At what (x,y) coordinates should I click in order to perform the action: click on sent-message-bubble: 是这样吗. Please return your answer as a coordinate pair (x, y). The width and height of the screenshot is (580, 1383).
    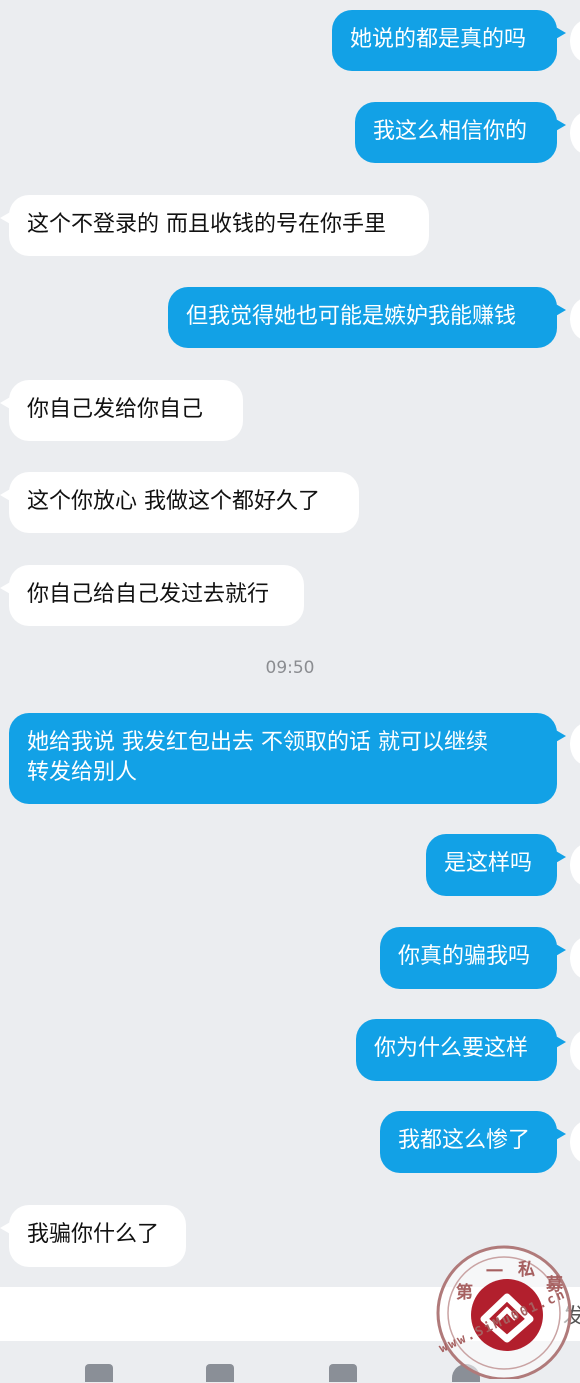
    Looking at the image, I should click on (496, 865).